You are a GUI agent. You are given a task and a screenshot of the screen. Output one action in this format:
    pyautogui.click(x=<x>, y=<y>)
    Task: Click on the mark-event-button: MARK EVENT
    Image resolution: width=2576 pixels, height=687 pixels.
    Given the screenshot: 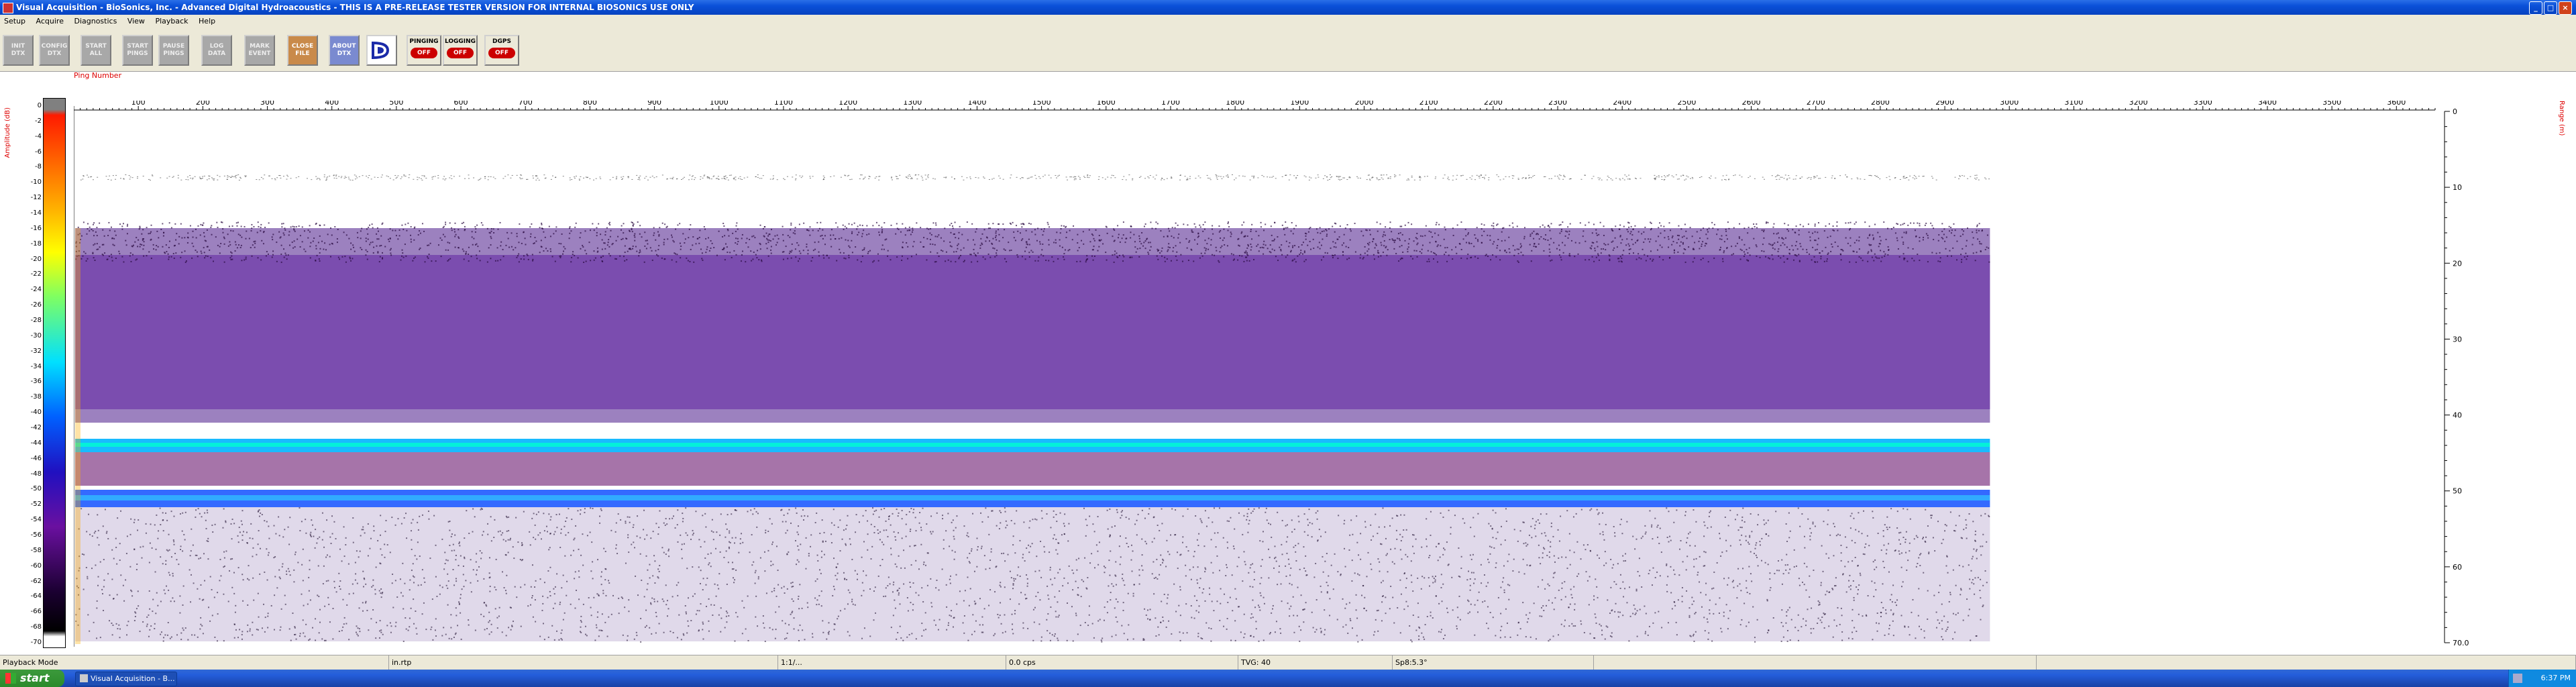 What is the action you would take?
    pyautogui.click(x=259, y=50)
    